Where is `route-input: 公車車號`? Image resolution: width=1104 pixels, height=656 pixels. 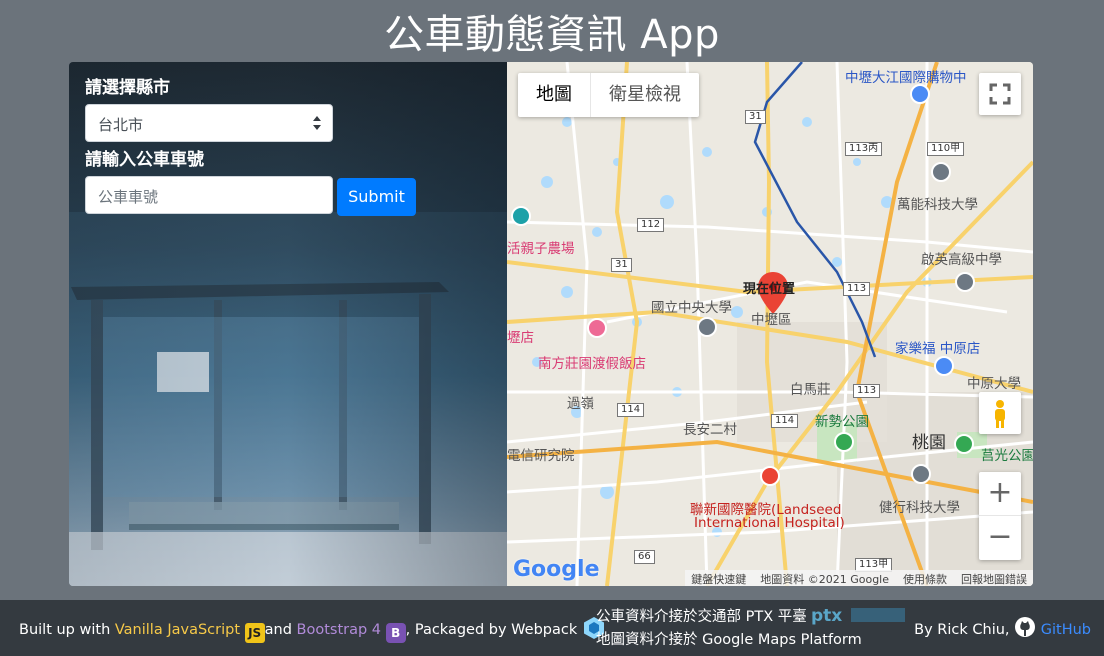 route-input: 公車車號 is located at coordinates (209, 195).